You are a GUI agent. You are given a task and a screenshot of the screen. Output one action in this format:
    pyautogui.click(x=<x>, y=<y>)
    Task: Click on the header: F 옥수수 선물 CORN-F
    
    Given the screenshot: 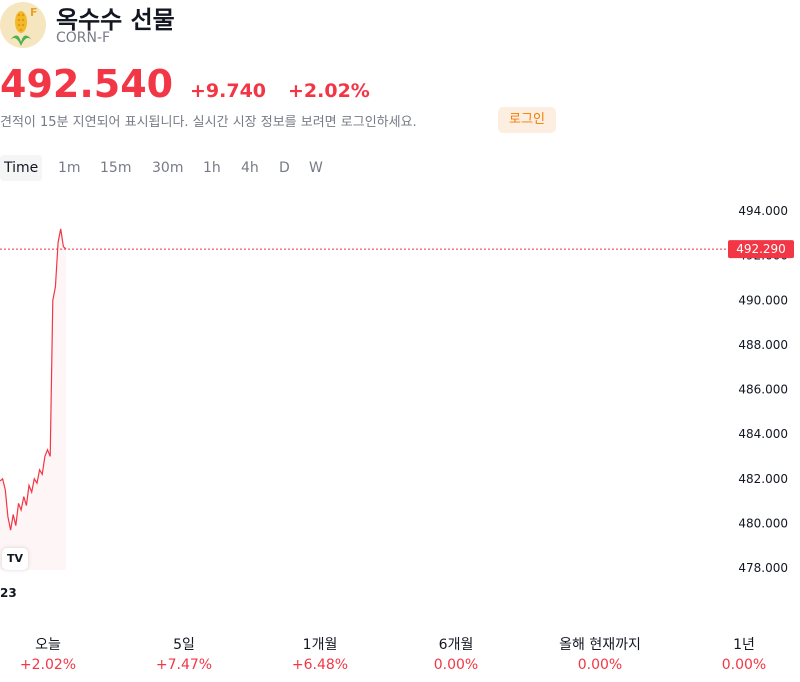 What is the action you would take?
    pyautogui.click(x=400, y=25)
    